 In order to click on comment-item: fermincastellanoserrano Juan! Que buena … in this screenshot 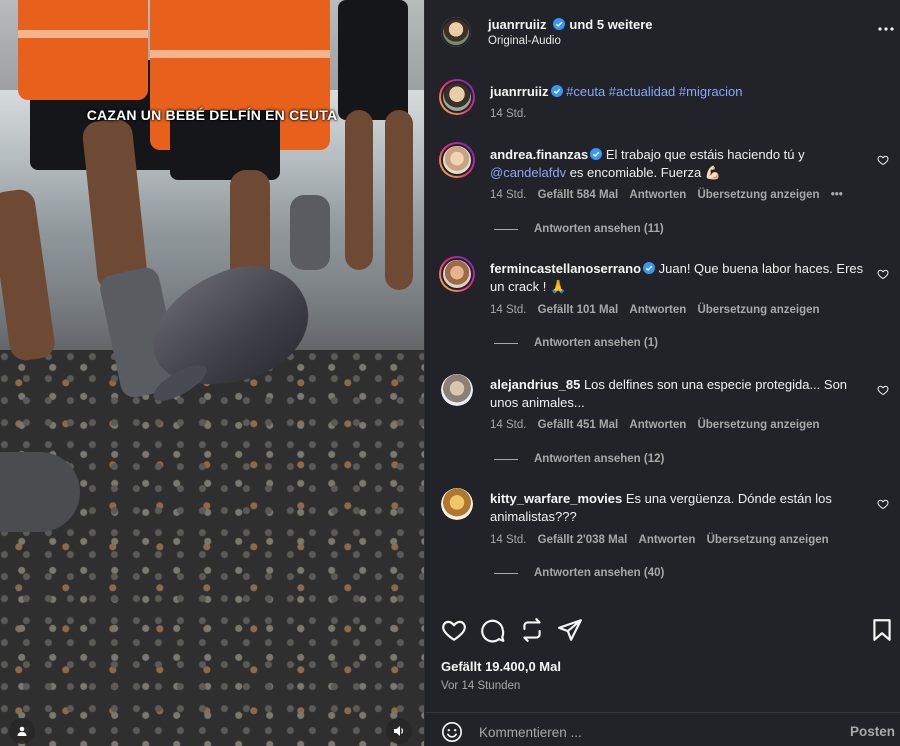, I will do `click(664, 306)`.